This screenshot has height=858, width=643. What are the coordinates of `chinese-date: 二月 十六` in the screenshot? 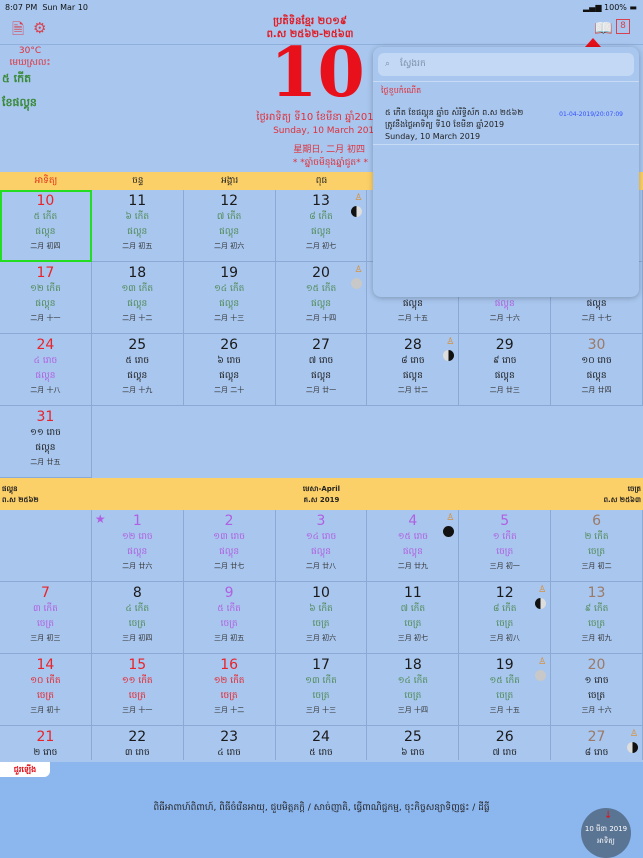 It's located at (504, 318).